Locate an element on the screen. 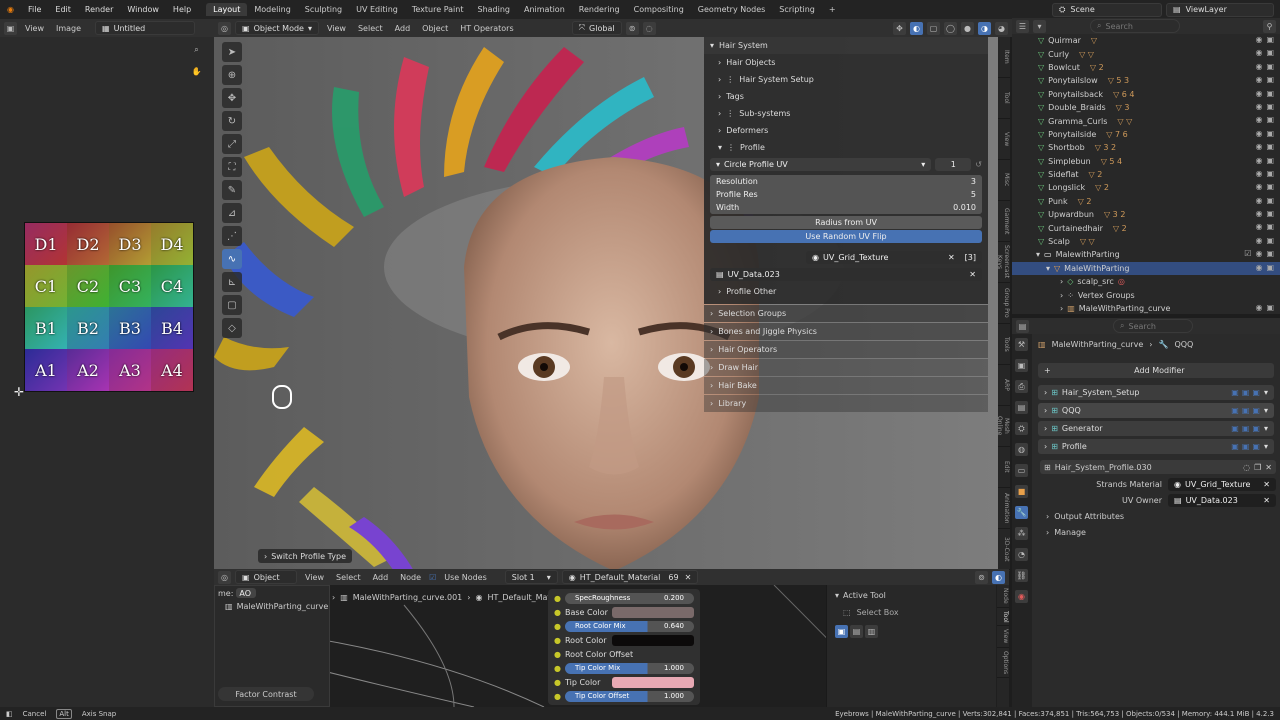  gizmo-icon: ✥ is located at coordinates (899, 28).